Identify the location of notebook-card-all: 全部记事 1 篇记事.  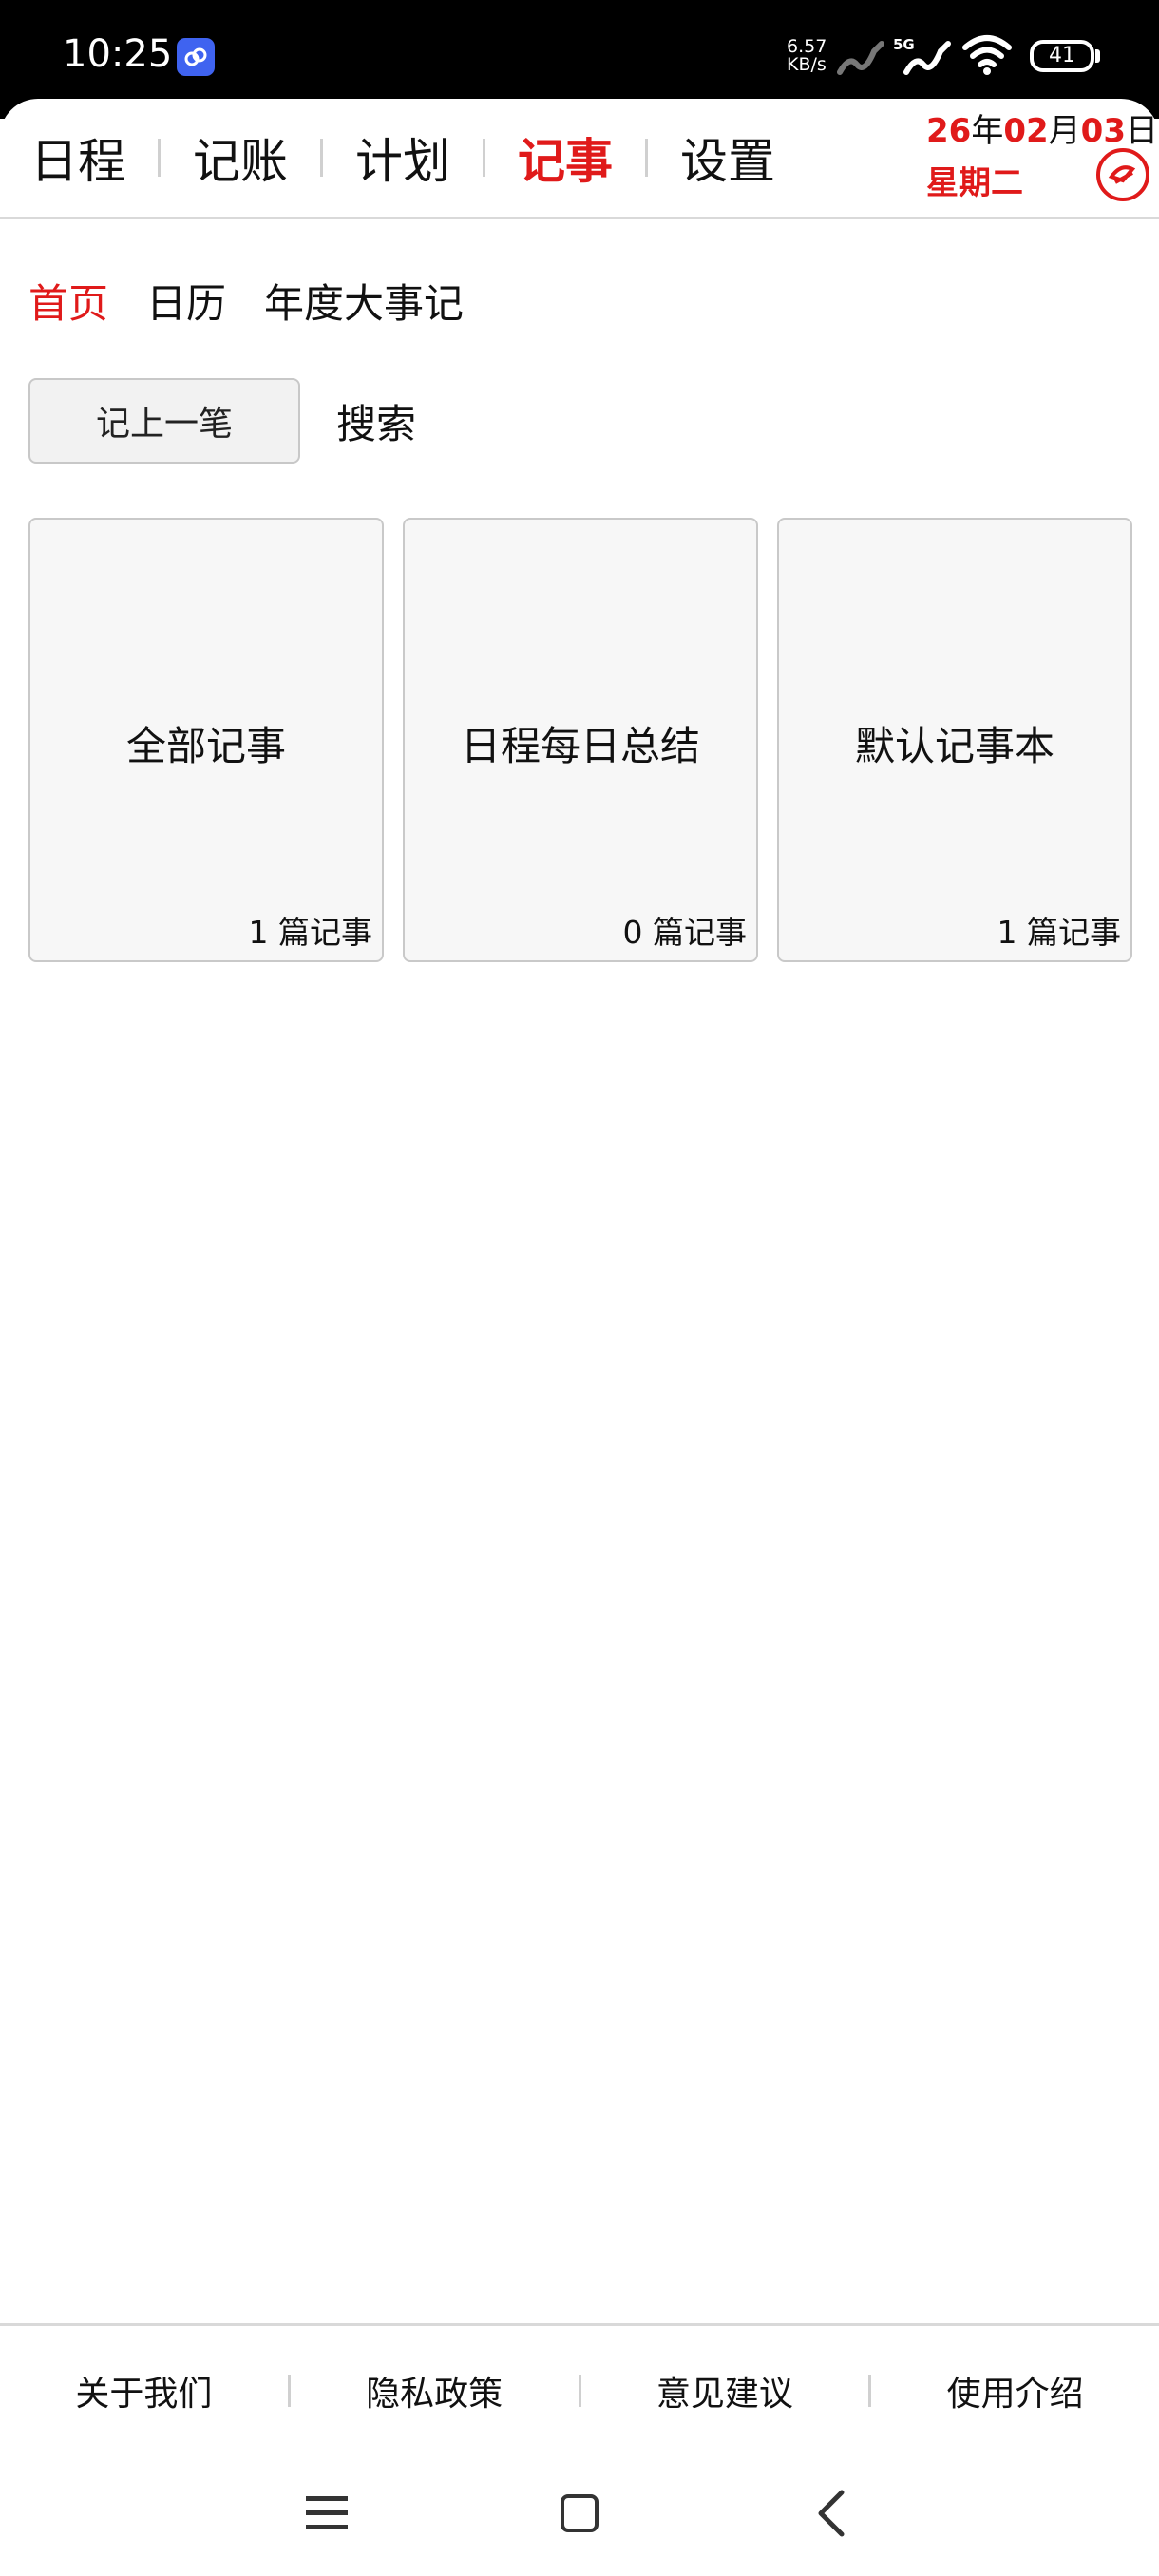
(206, 740).